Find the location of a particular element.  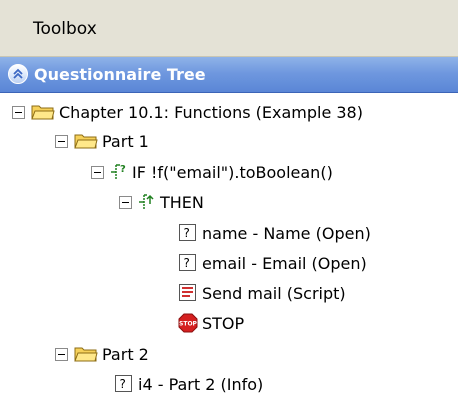

tree-label: THEN is located at coordinates (182, 202).